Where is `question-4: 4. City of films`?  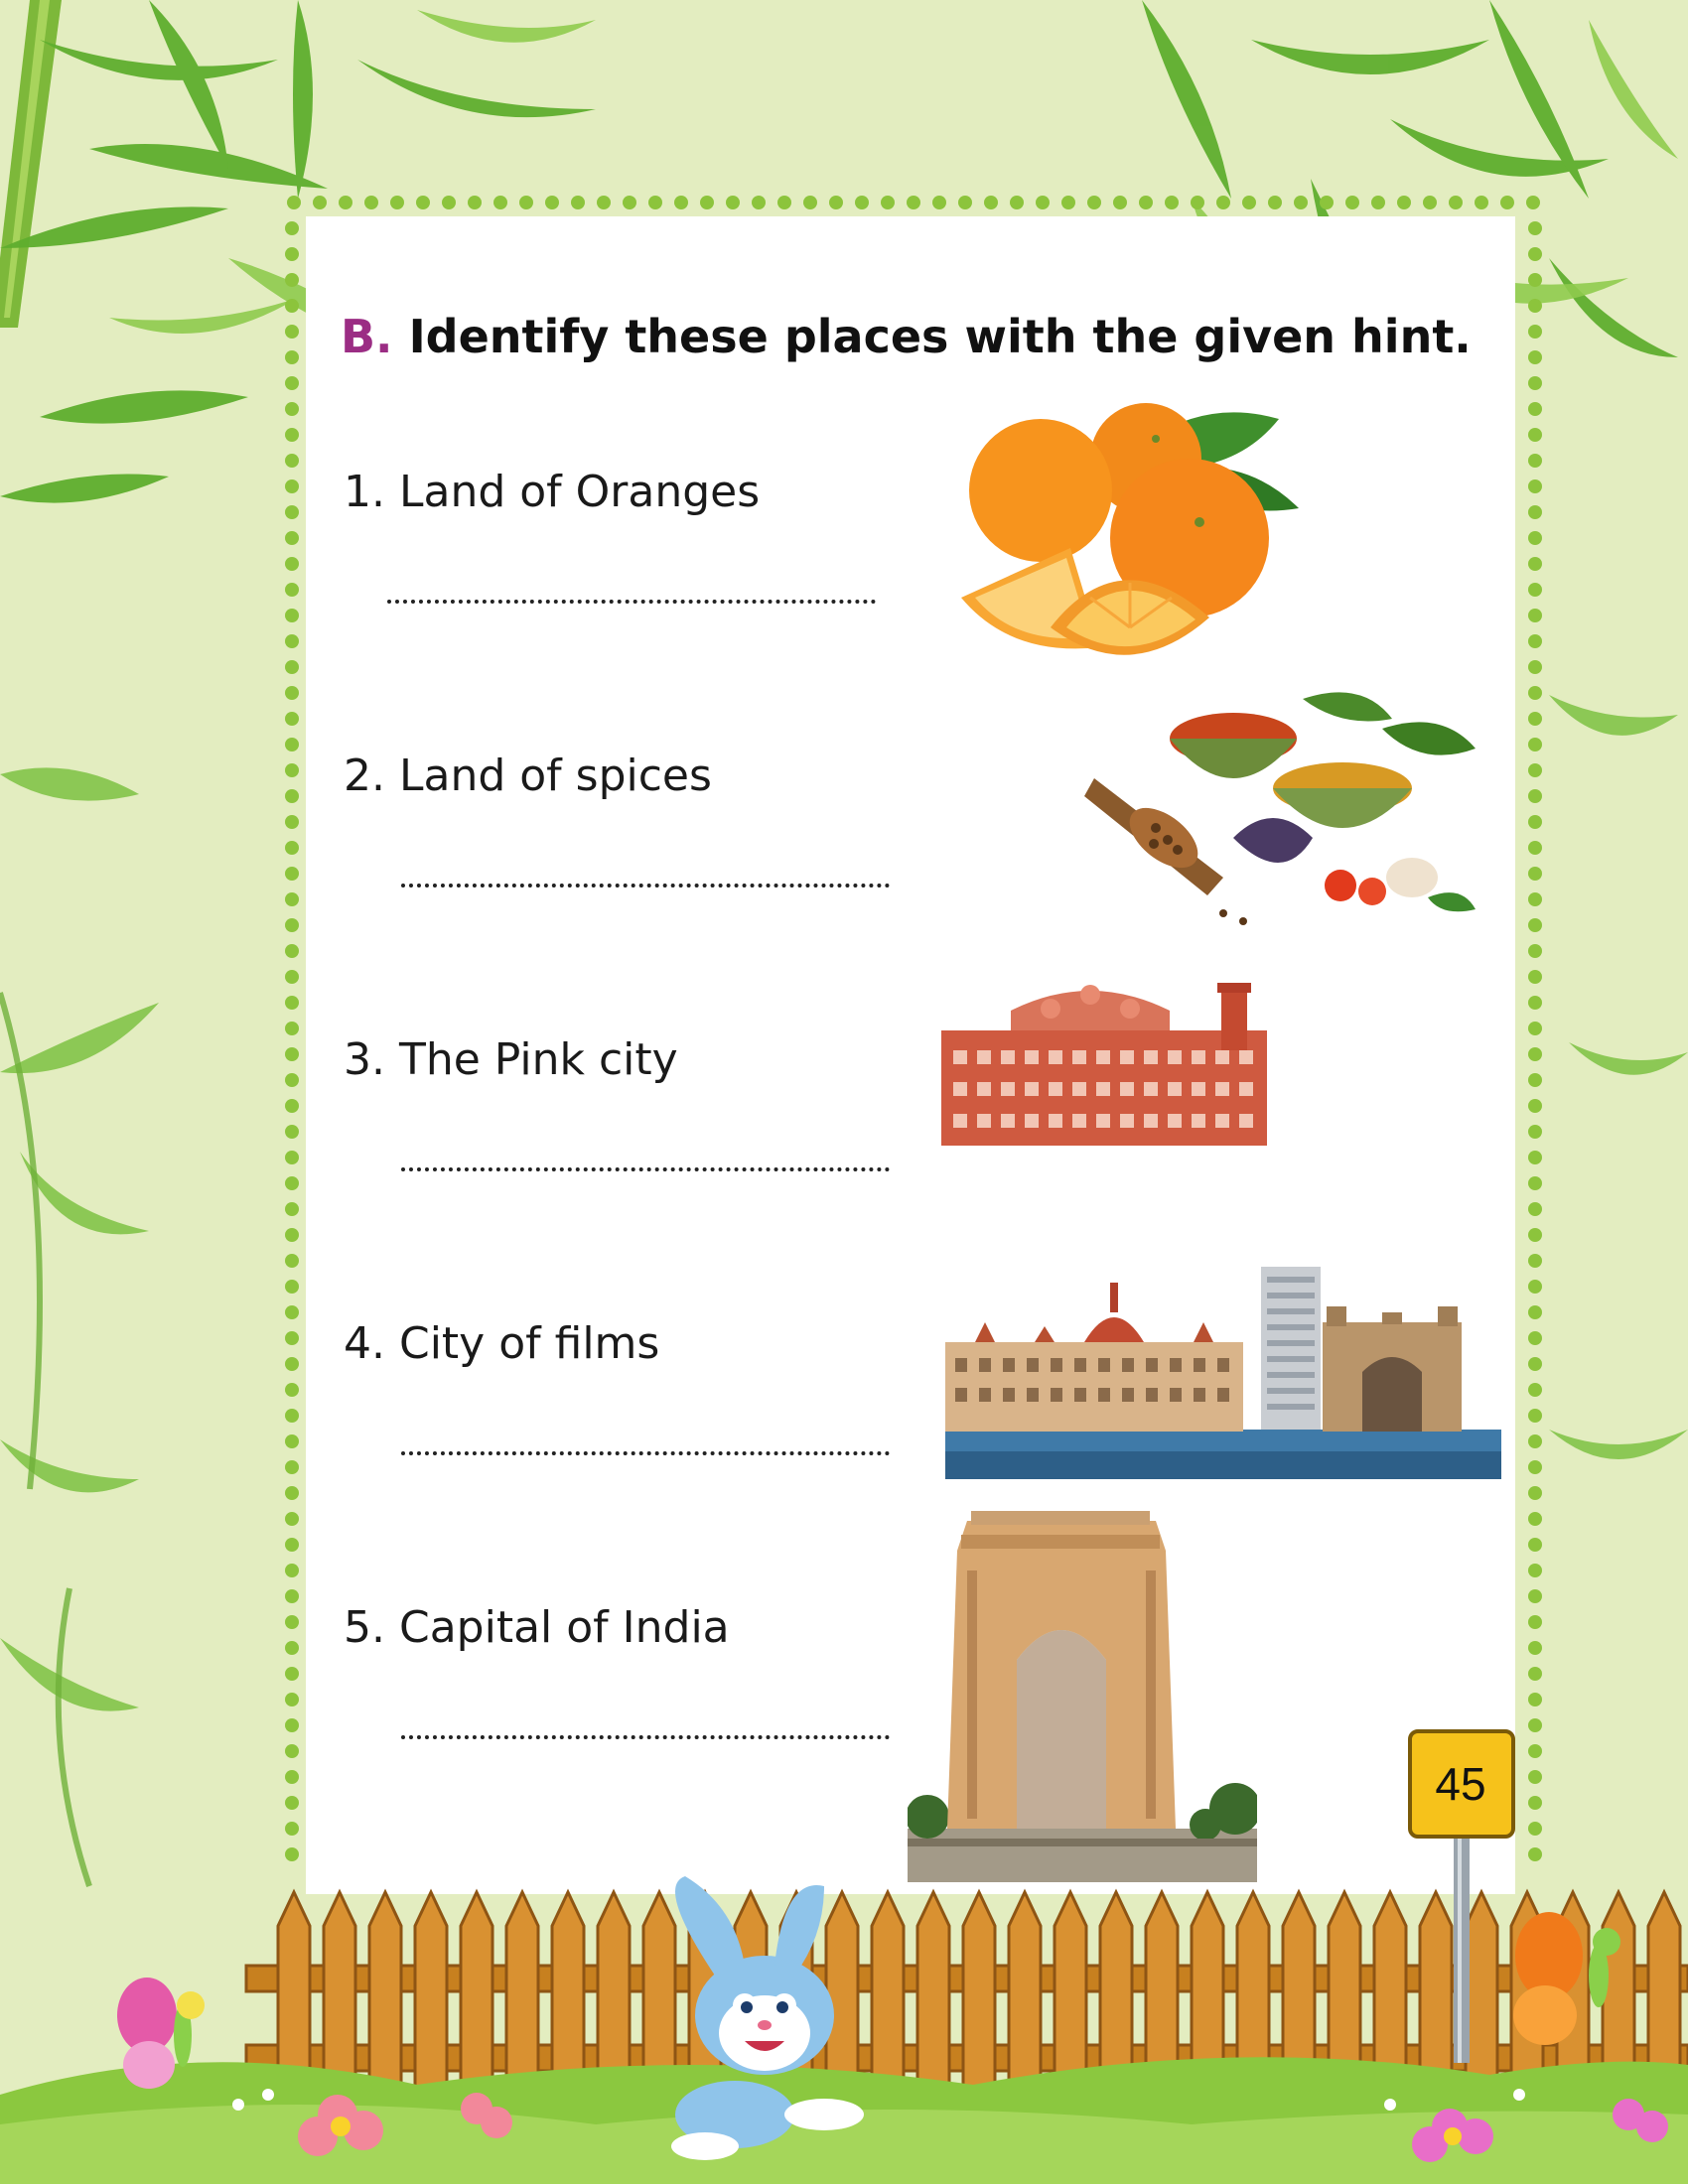
question-4: 4. City of films is located at coordinates (501, 1343).